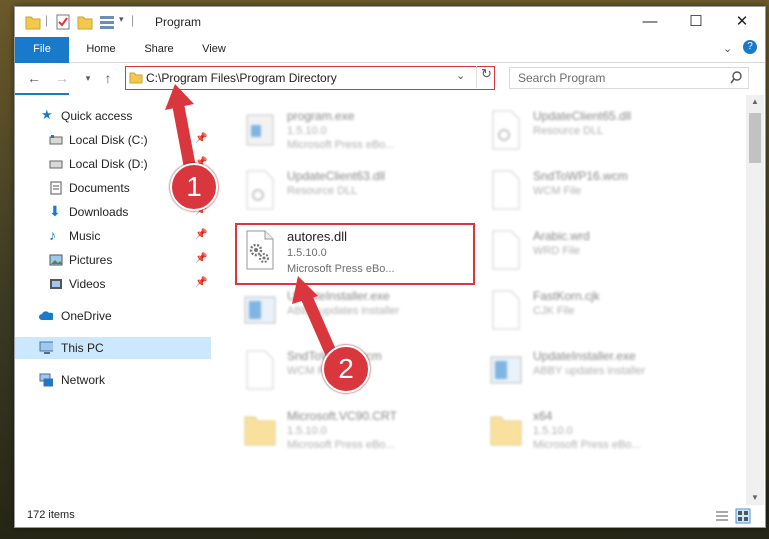 The image size is (769, 539). I want to click on step-badge-1: 1, so click(194, 187).